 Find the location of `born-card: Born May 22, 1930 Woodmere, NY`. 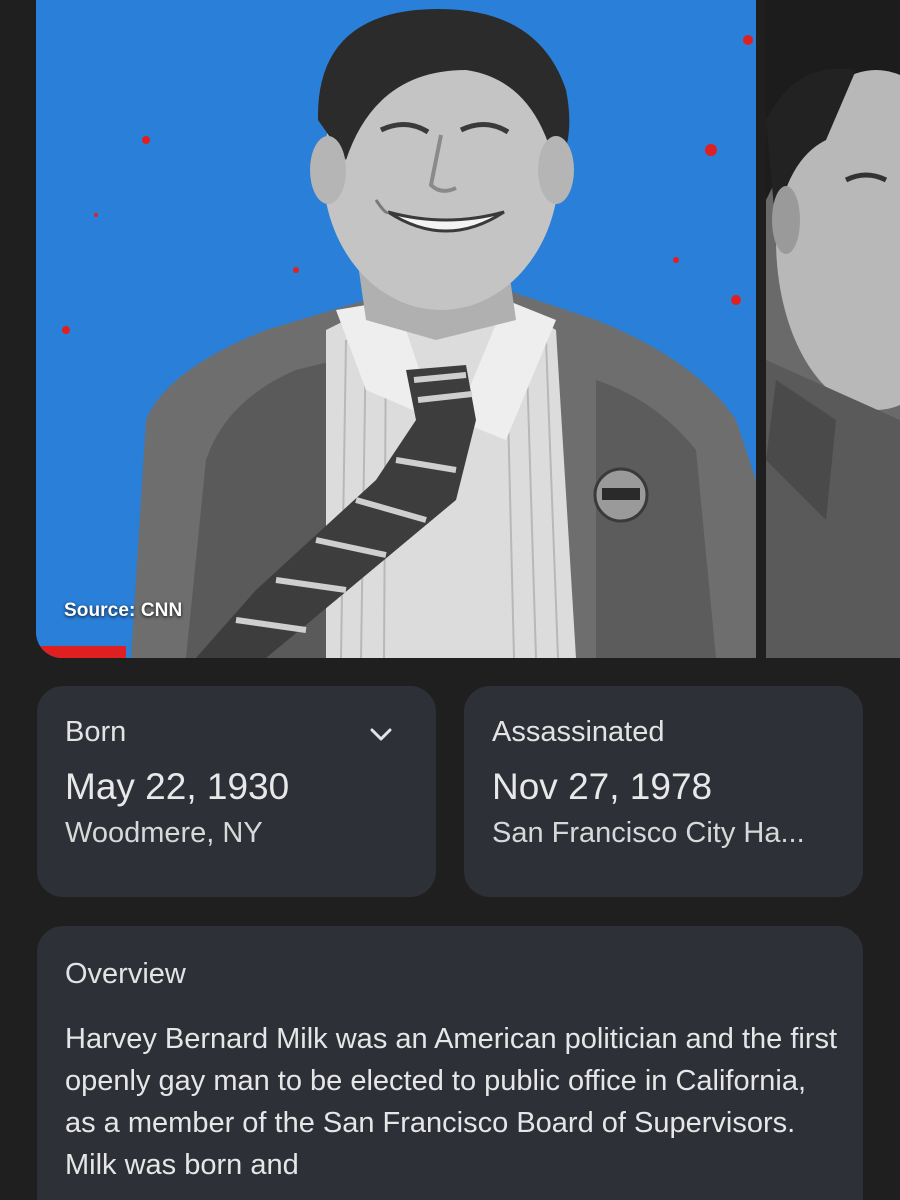

born-card: Born May 22, 1930 Woodmere, NY is located at coordinates (236, 791).